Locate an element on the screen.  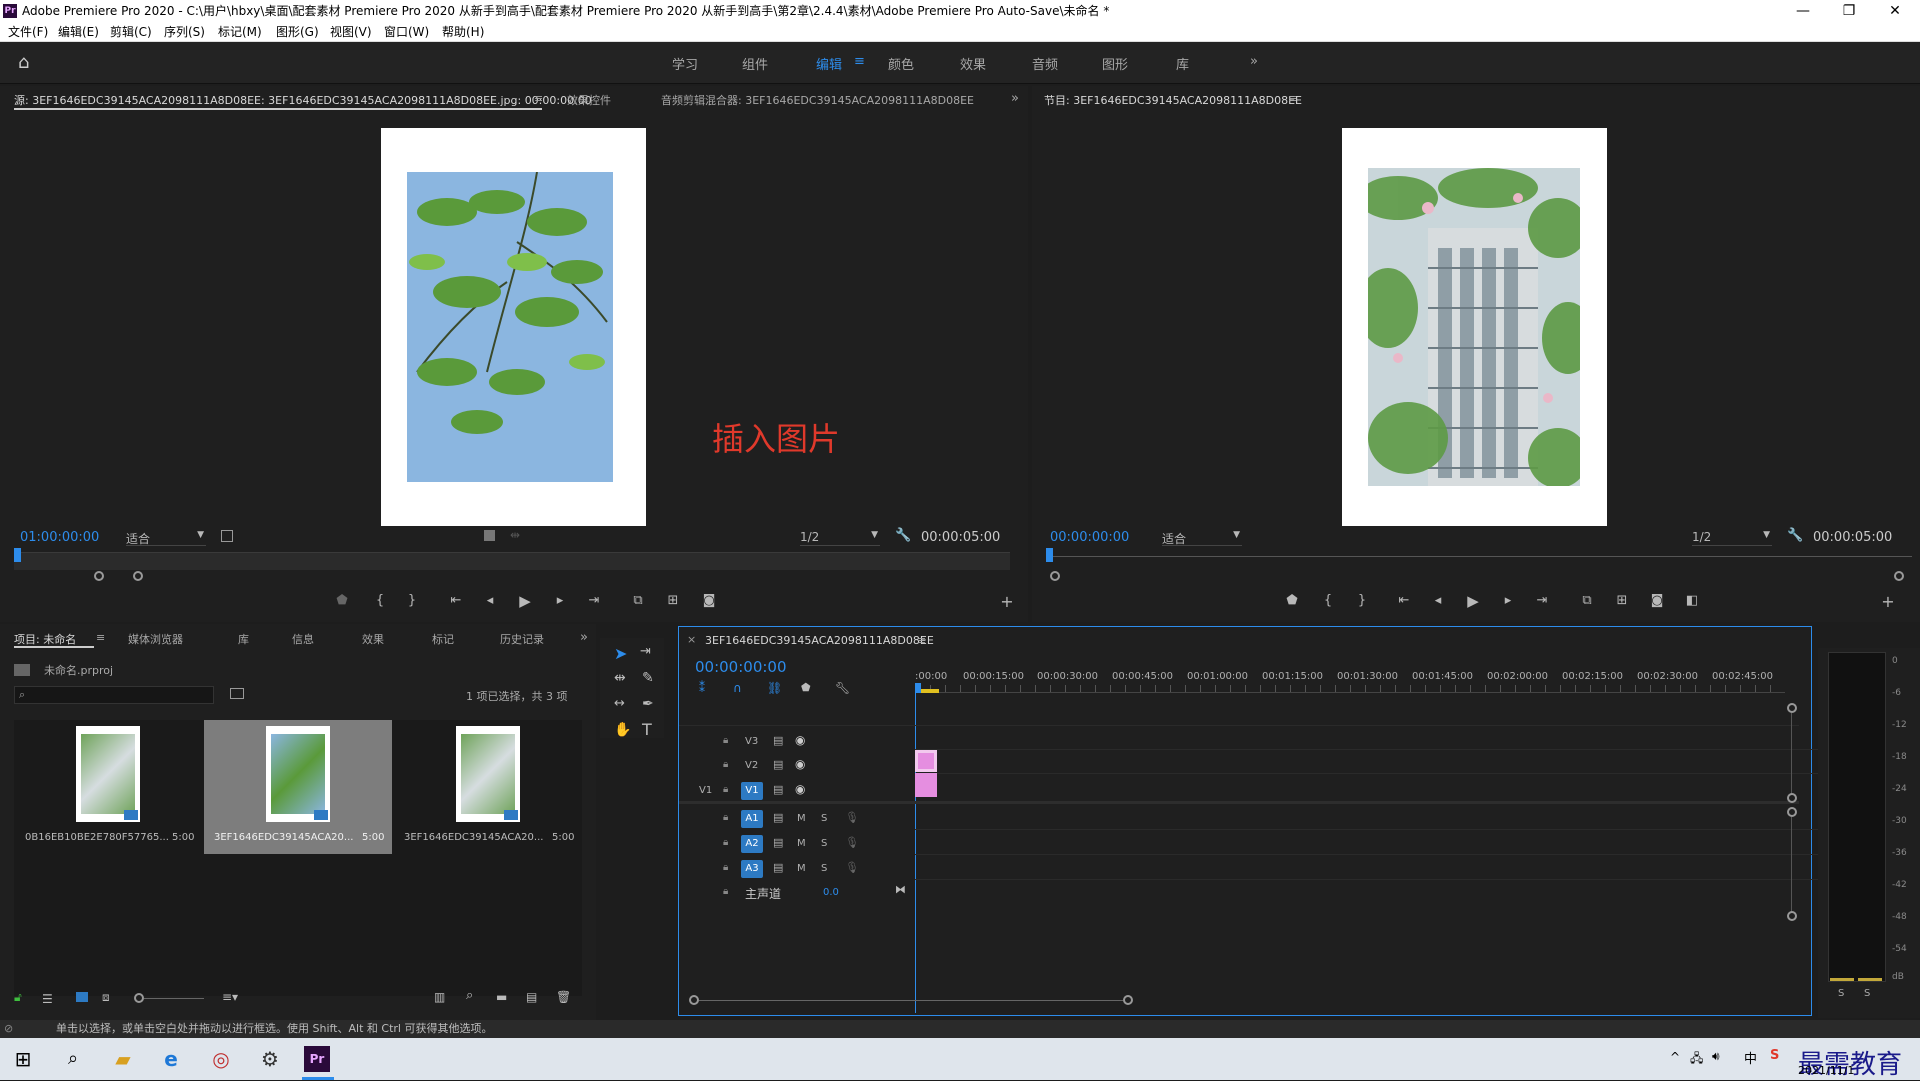
app-icon: ◎ is located at coordinates (221, 1059).